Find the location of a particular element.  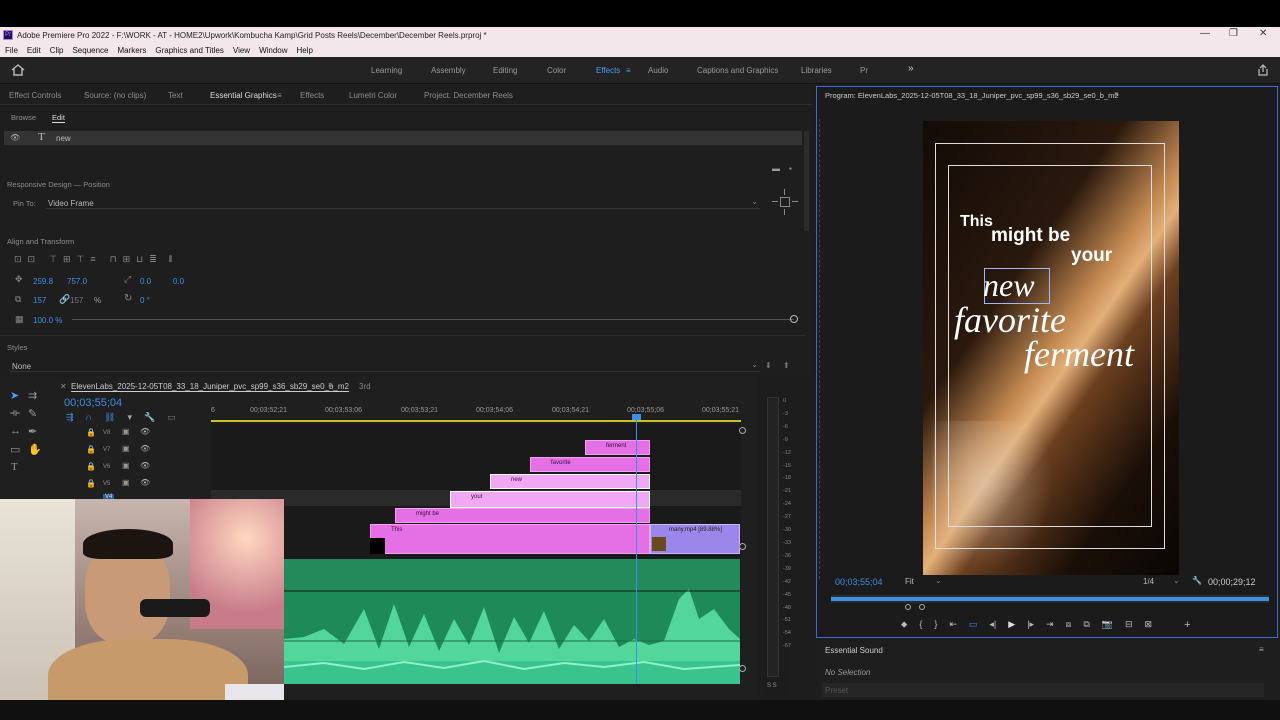

track-select-icon: ⇉ is located at coordinates (32, 395).